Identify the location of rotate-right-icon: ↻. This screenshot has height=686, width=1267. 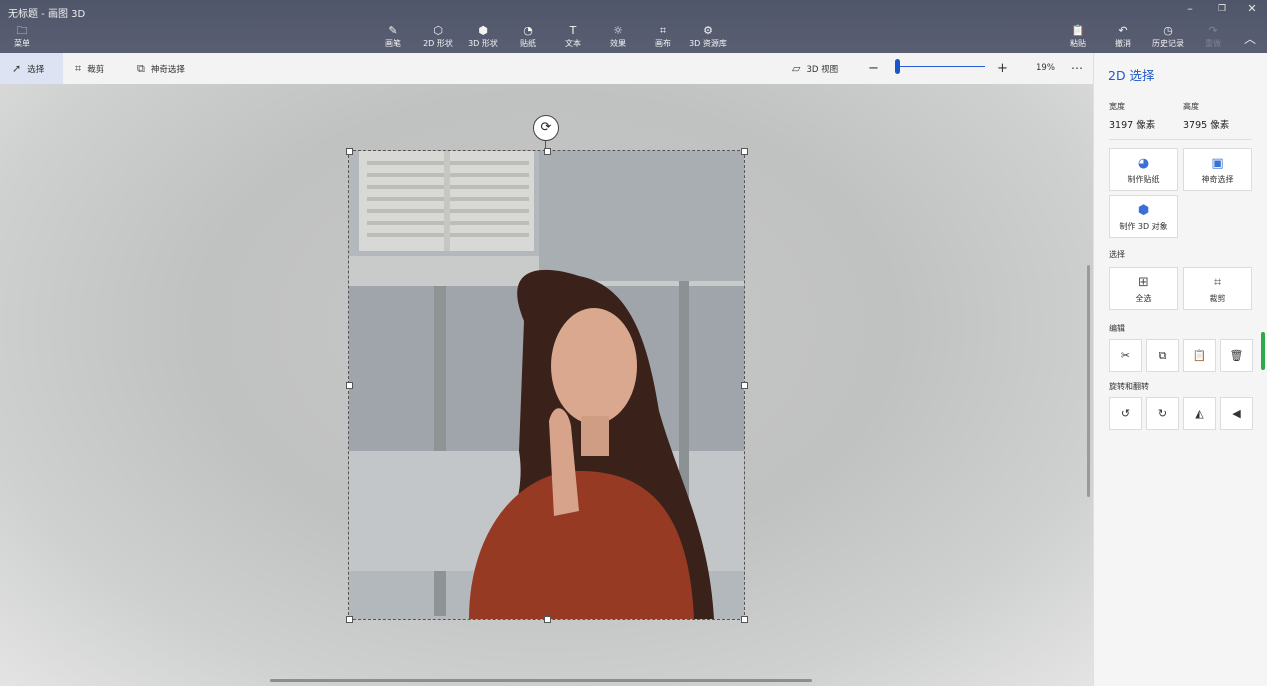
(1162, 413).